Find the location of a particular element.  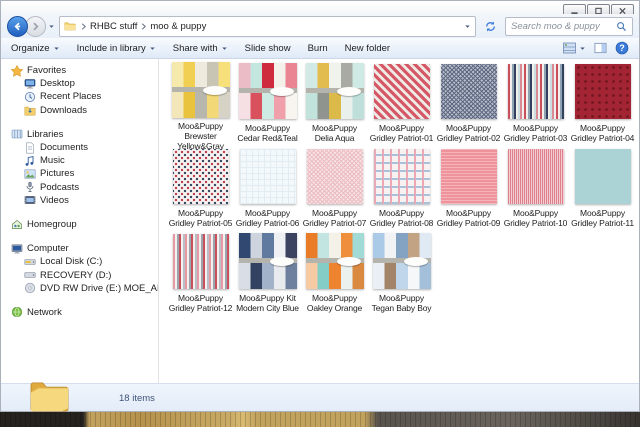

sidebar-item-dvd-rw-drive-e-moe-and-the-big-e: DVD RW Drive (E:) MOE_AND_THE_BIG_E is located at coordinates (79, 288).